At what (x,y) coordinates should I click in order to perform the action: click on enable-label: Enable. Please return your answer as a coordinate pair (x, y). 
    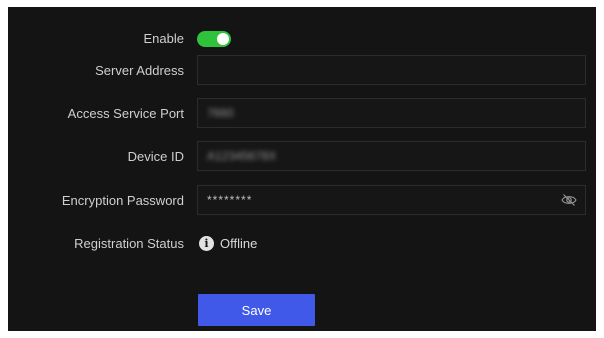
    Looking at the image, I should click on (163, 38).